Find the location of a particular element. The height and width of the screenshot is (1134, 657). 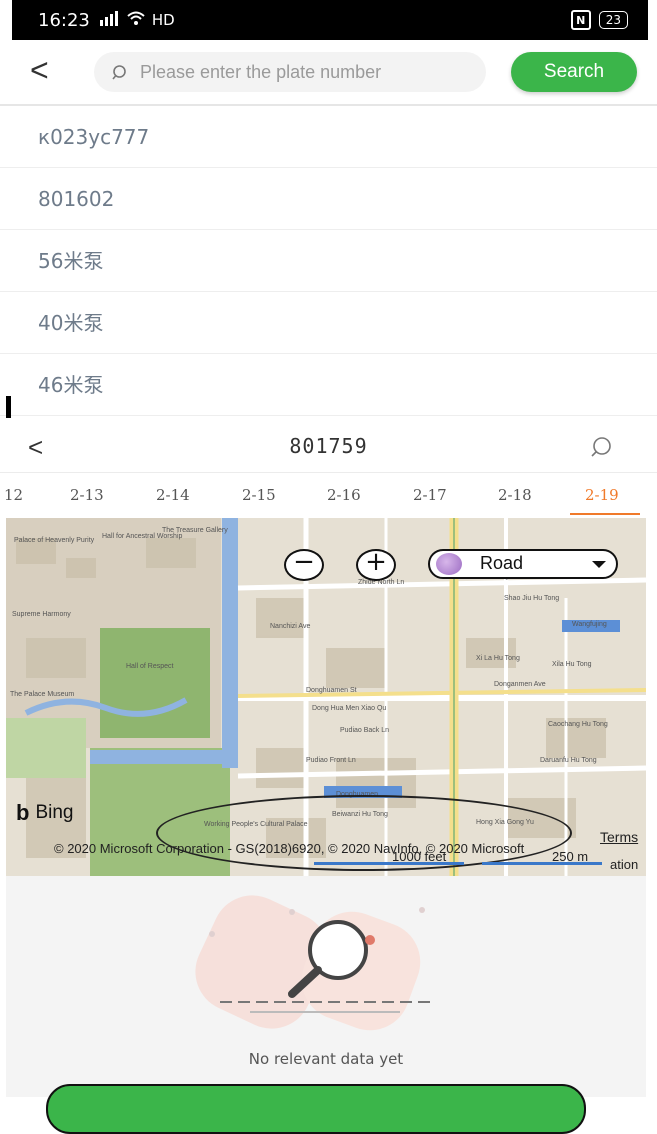

map-label: The Treasure Gallery is located at coordinates (195, 530).